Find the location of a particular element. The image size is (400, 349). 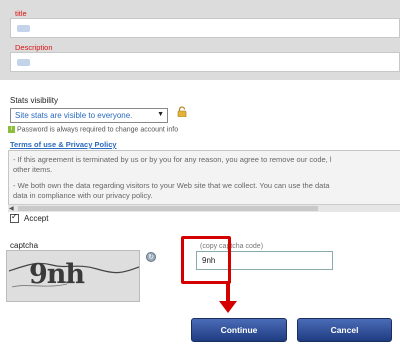

captcha-image: 9nh is located at coordinates (73, 276).